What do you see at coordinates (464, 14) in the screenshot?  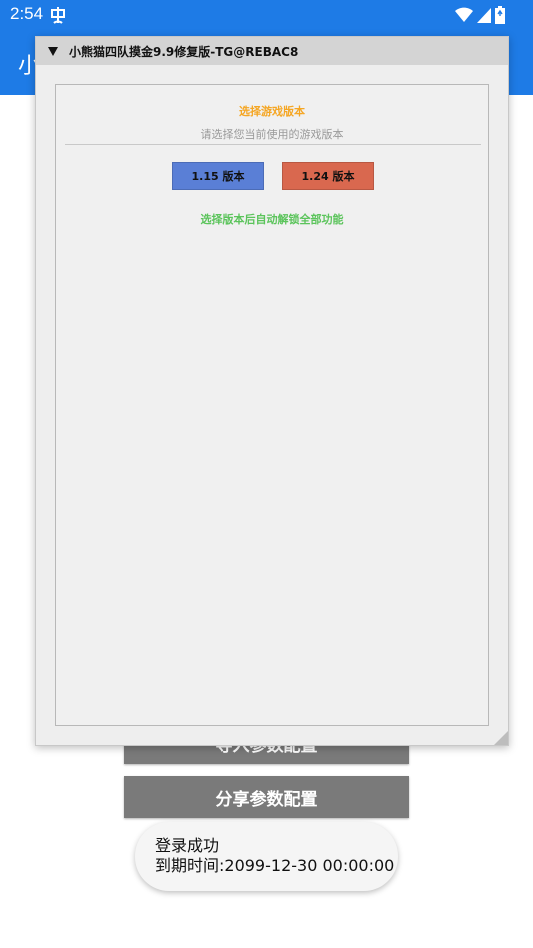 I see `wifi-icon` at bounding box center [464, 14].